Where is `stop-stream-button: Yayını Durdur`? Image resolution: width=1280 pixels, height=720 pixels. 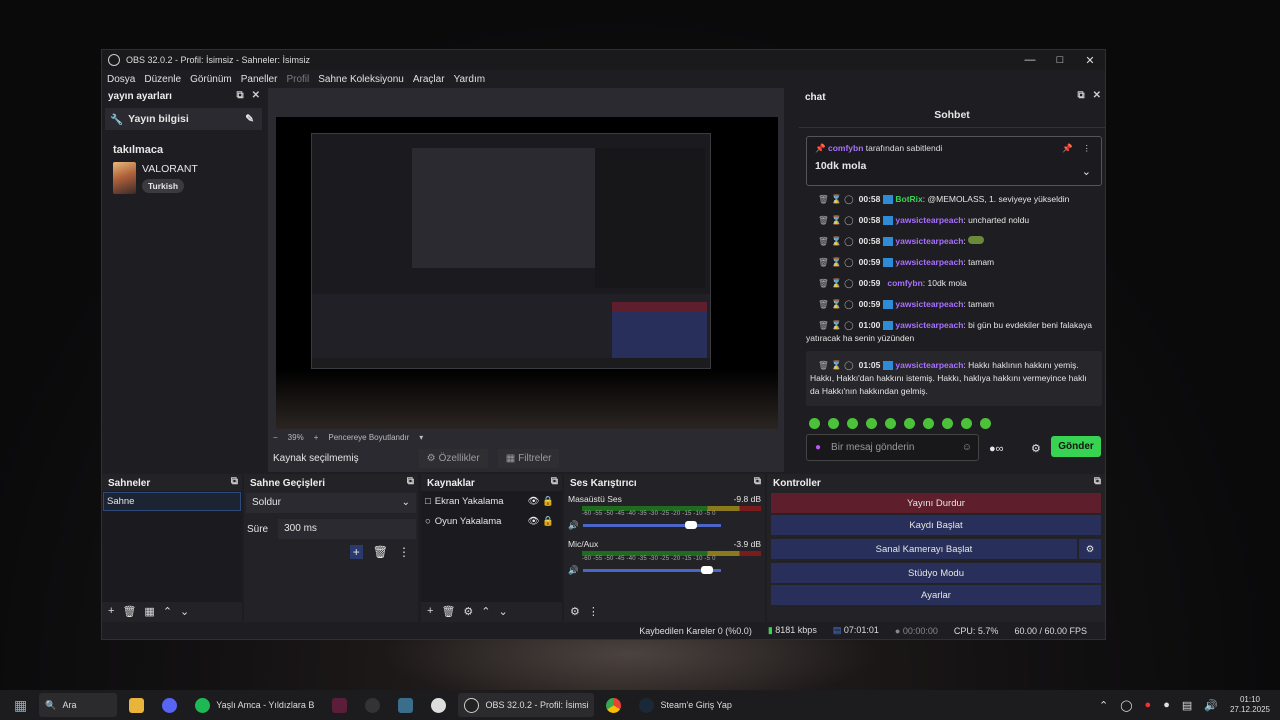
stop-stream-button: Yayını Durdur is located at coordinates (936, 503).